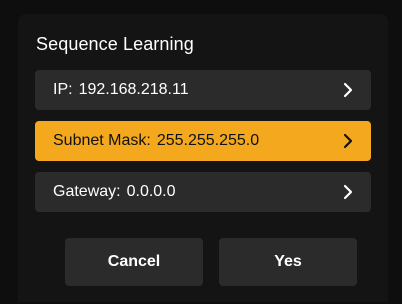  I want to click on subnet-mask-value: 255.255.255.0, so click(208, 140).